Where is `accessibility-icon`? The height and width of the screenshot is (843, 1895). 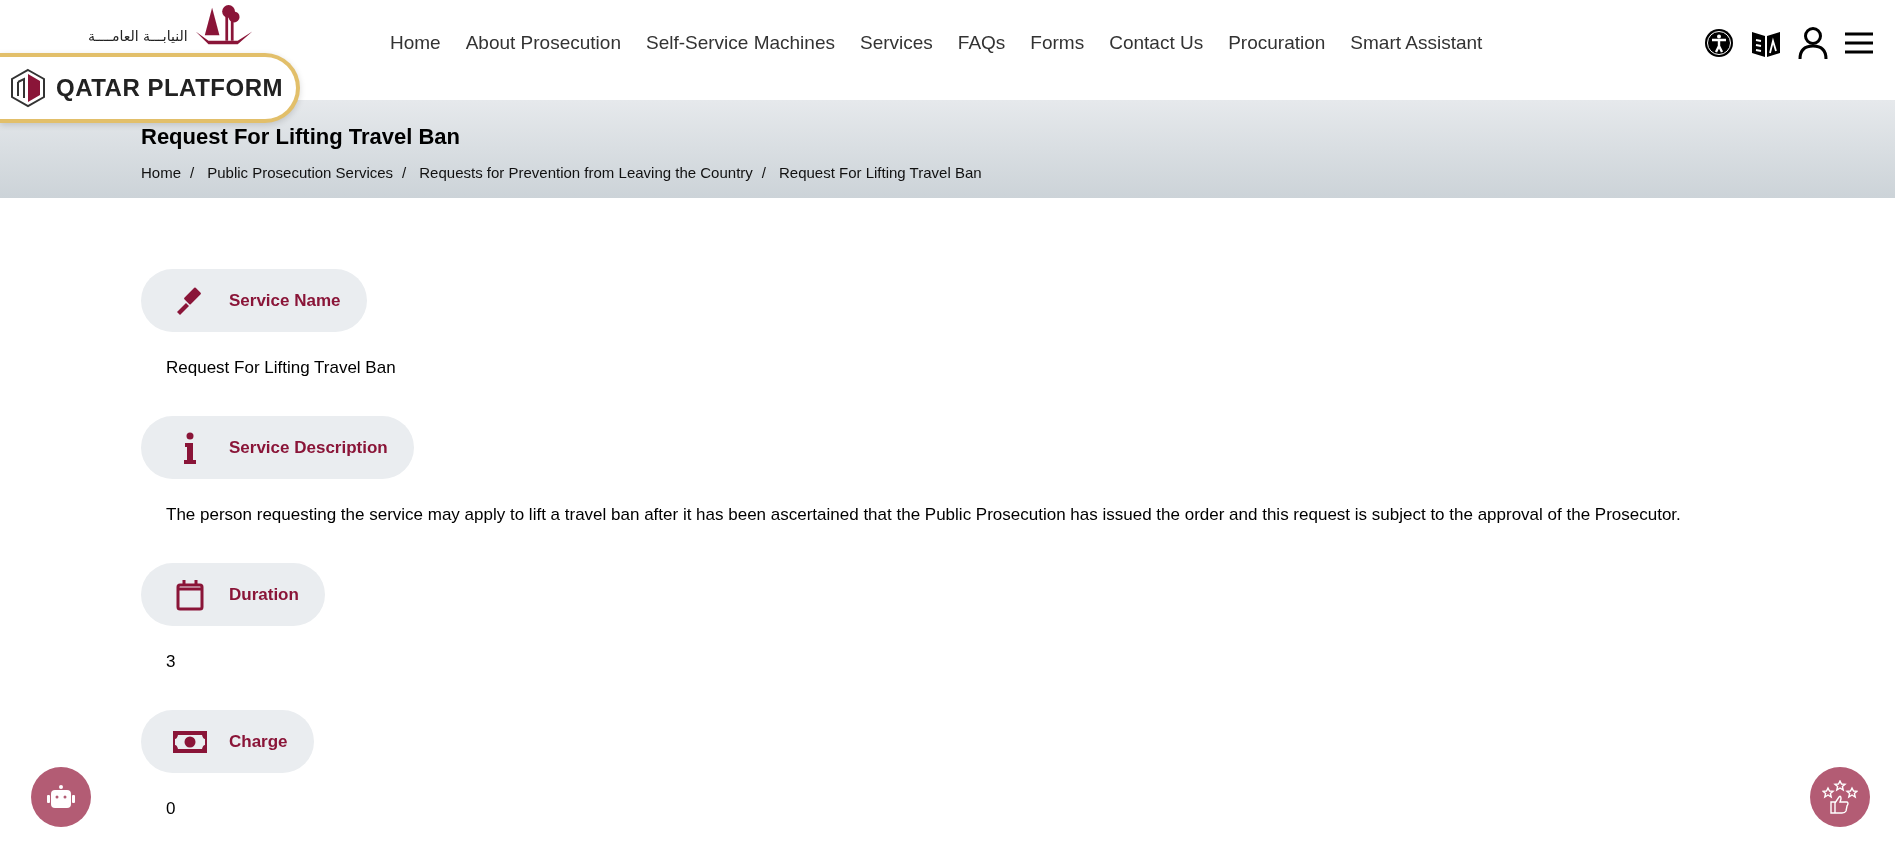
accessibility-icon is located at coordinates (1719, 43).